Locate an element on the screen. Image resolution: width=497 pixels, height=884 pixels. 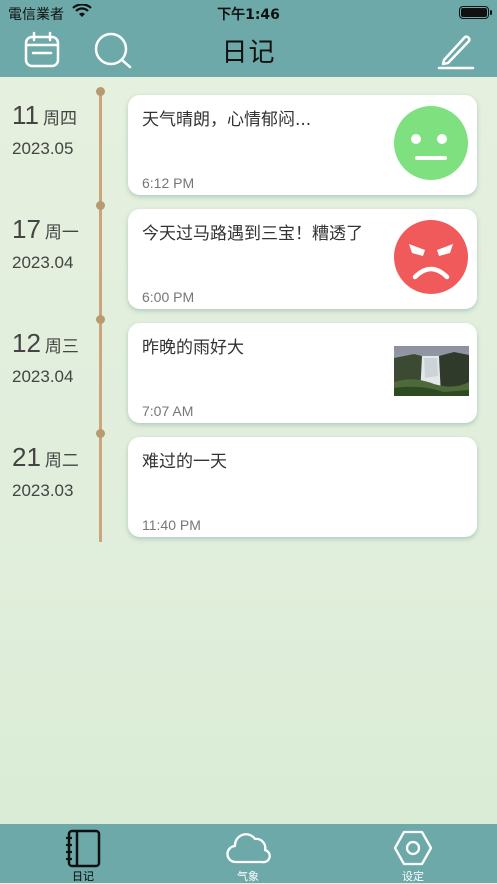
tab-settings: 设定 is located at coordinates (413, 853).